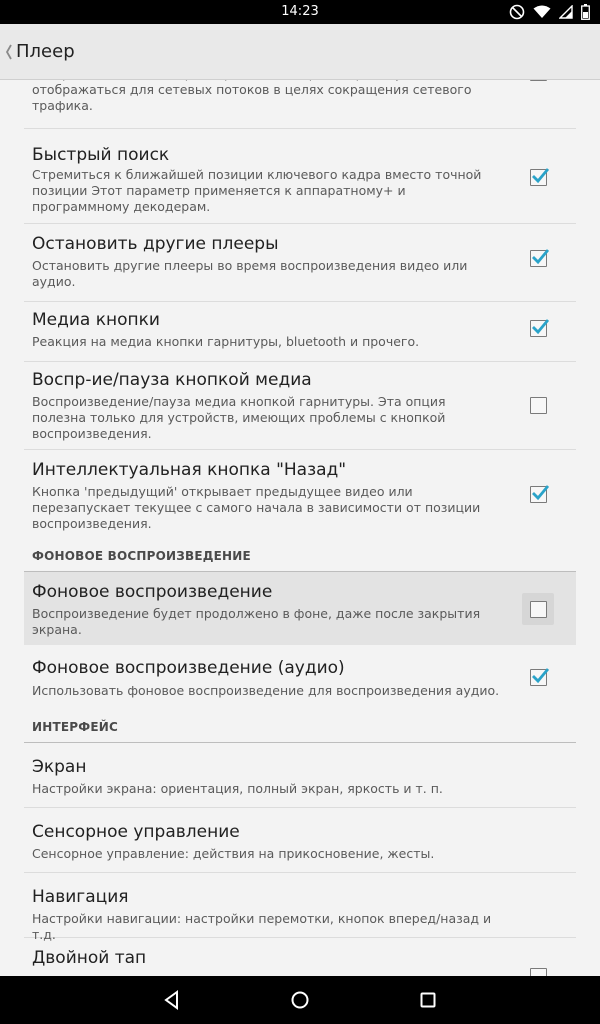 This screenshot has height=1024, width=600. I want to click on pref-title: Быстрый поиск, so click(101, 155).